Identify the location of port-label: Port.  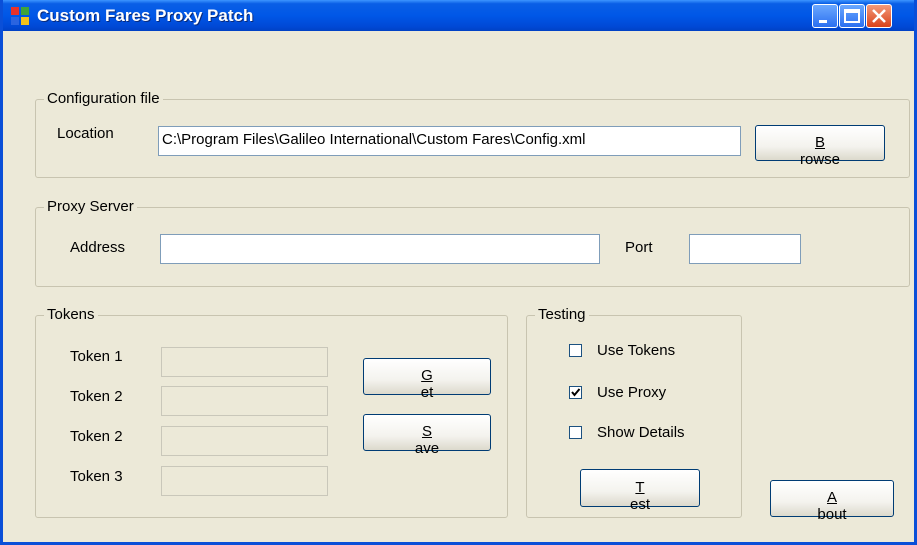
(639, 247).